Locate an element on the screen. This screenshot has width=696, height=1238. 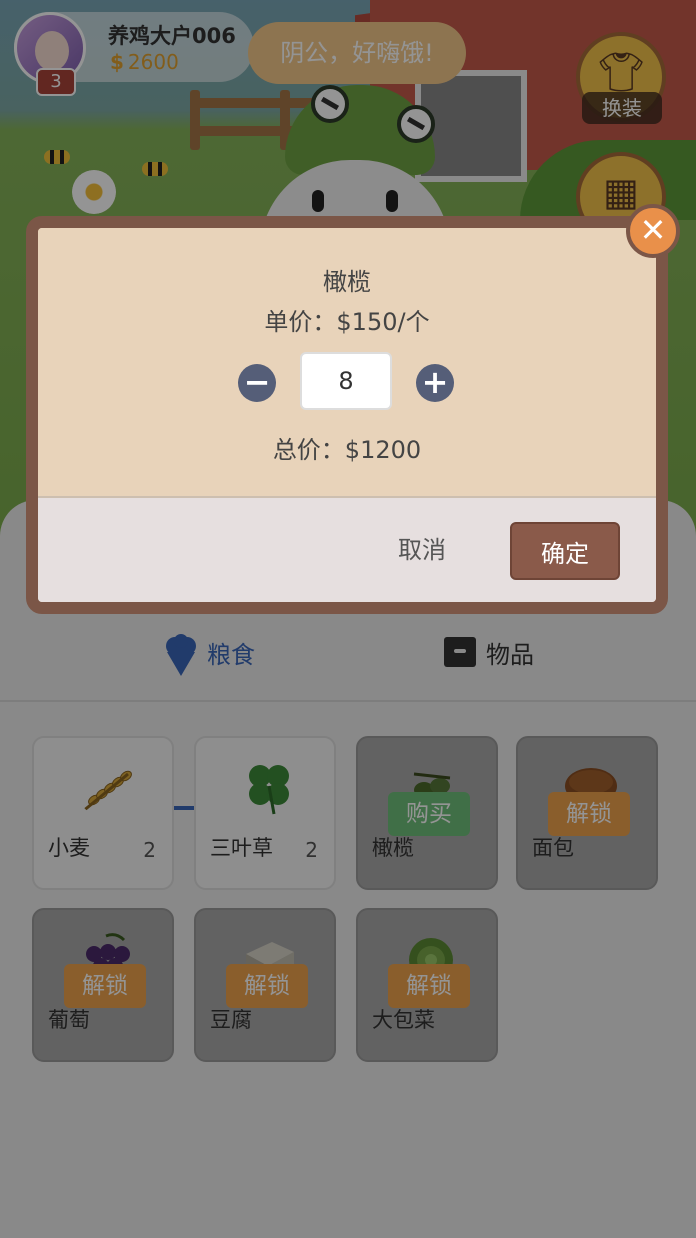
plus-icon: + is located at coordinates (435, 382).